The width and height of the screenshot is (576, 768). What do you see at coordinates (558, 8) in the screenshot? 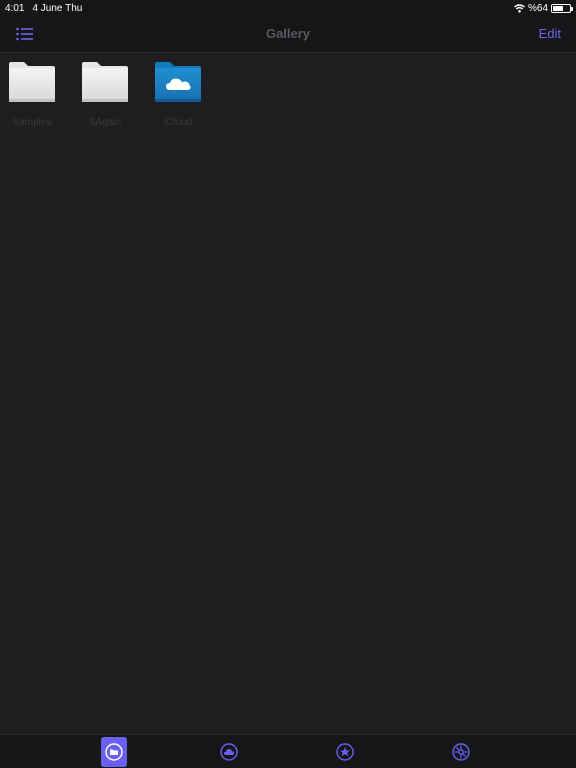
I see `battery-fill` at bounding box center [558, 8].